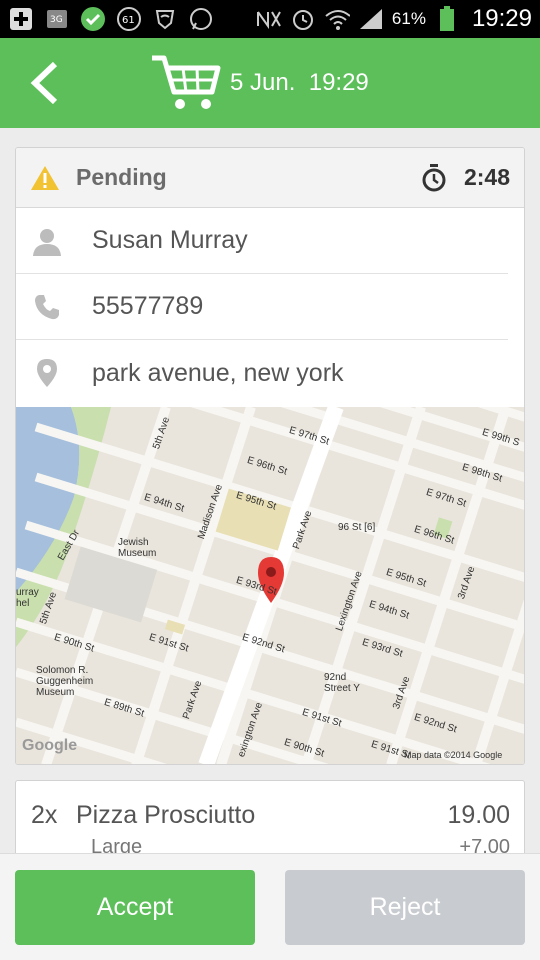 The width and height of the screenshot is (540, 960). I want to click on reject-button: Reject, so click(405, 907).